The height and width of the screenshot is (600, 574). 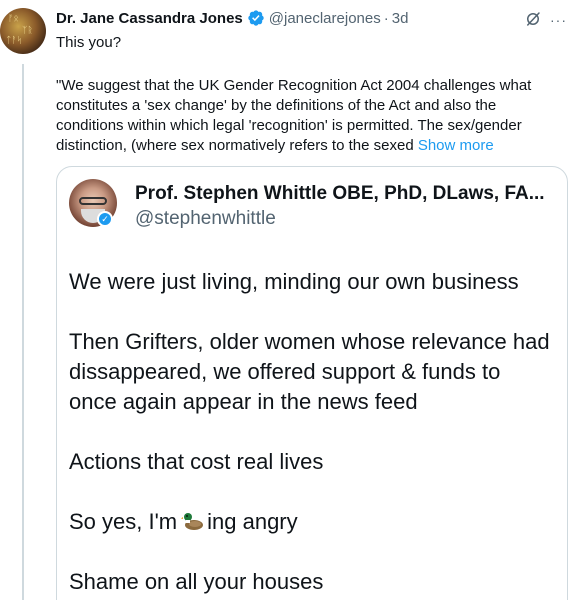 I want to click on quote-text: So yes, I'm, so click(x=123, y=521).